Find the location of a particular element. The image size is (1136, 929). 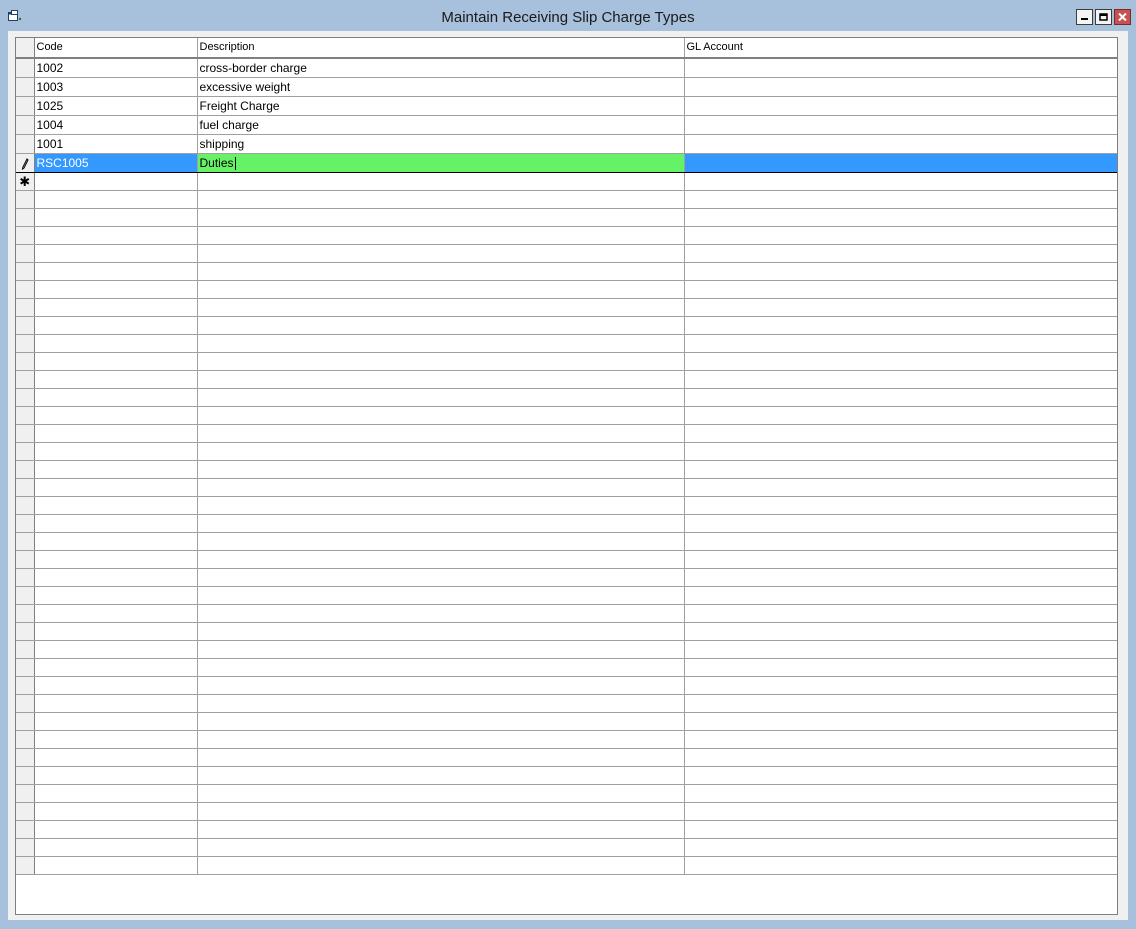

header-corner is located at coordinates (25, 48).